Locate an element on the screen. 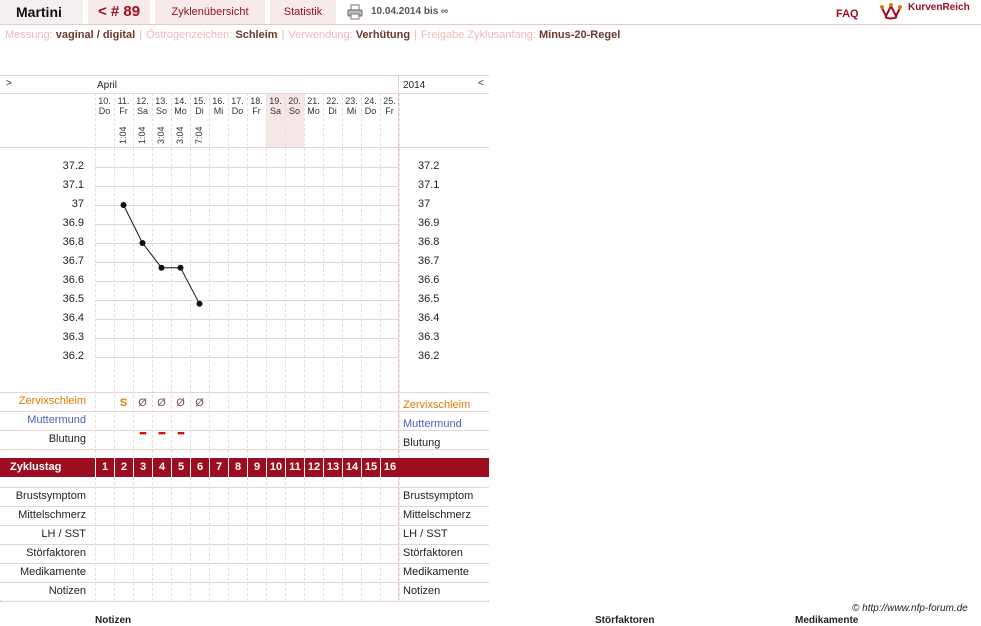 The image size is (981, 626). cycle-day-number: 6 is located at coordinates (199, 467).